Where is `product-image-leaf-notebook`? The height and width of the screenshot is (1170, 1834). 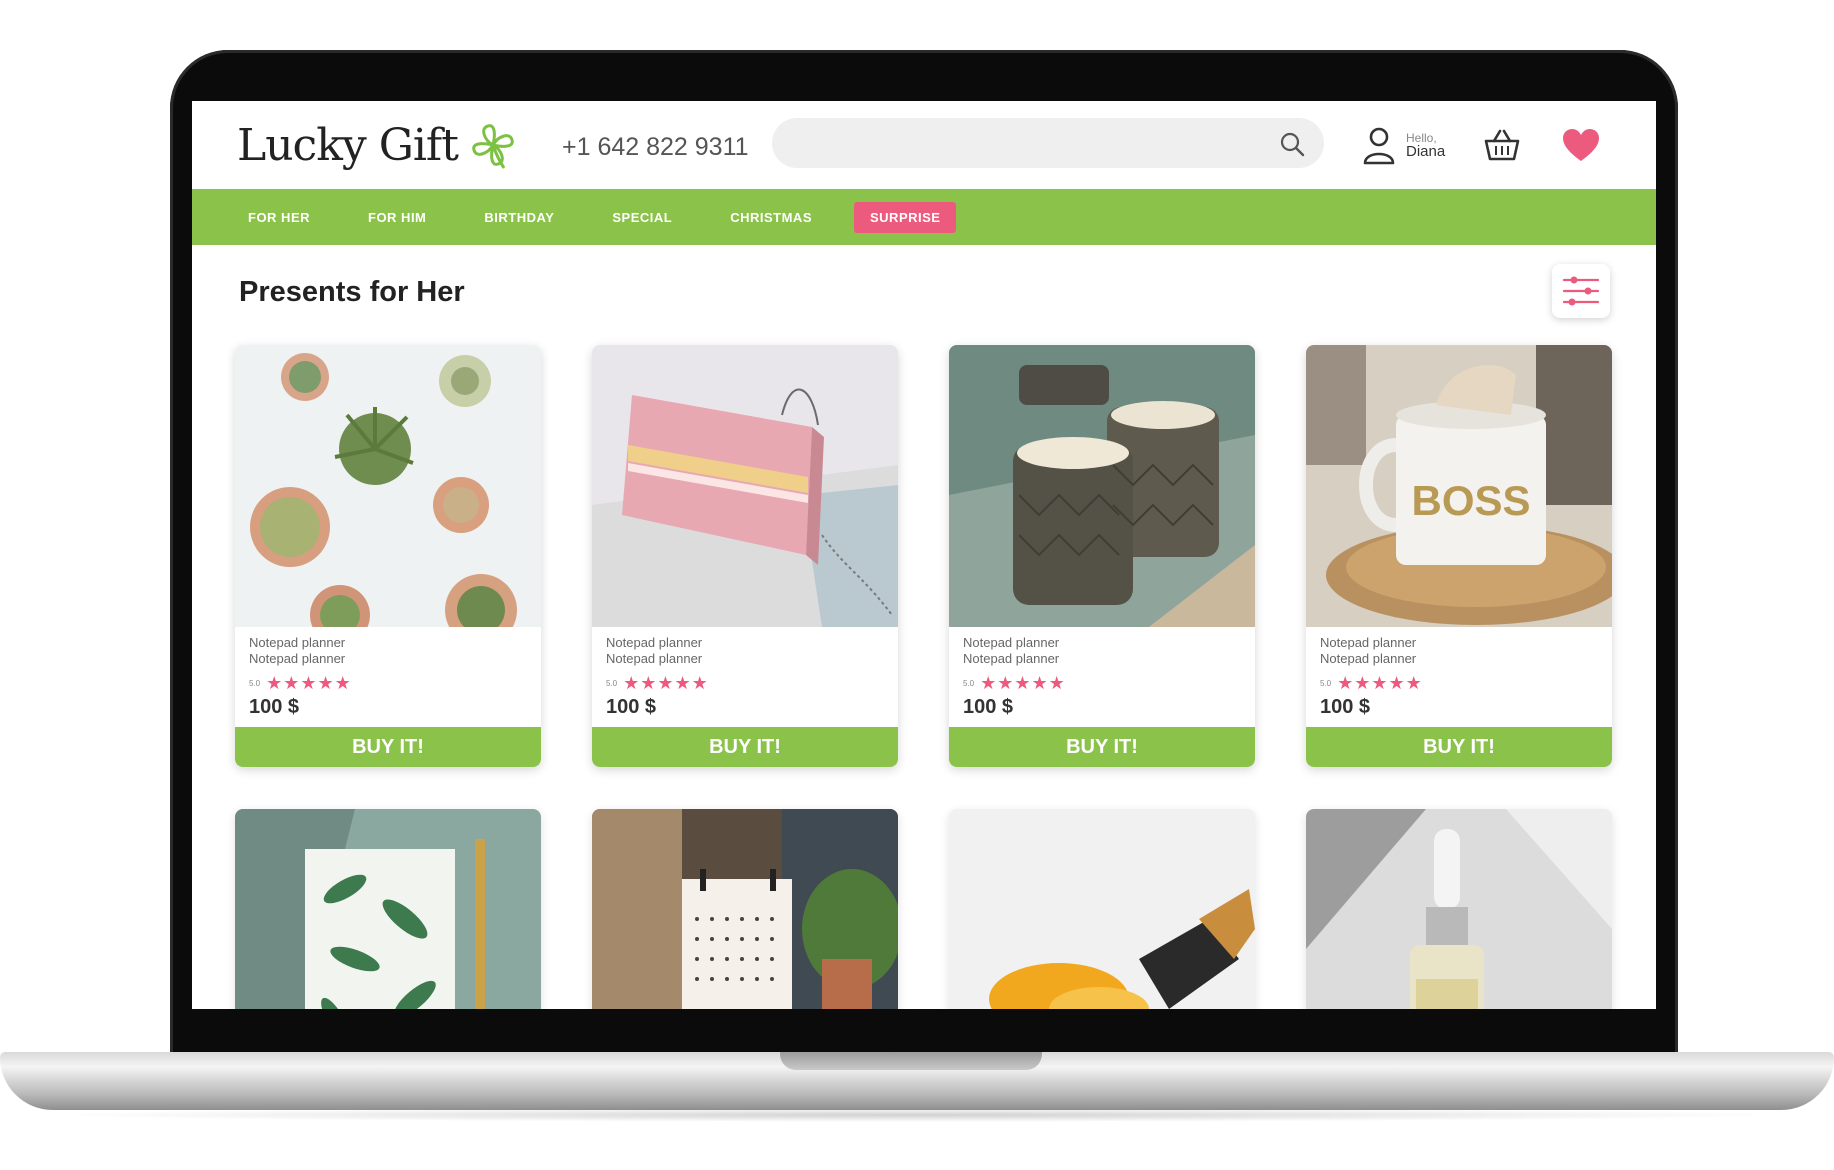 product-image-leaf-notebook is located at coordinates (388, 909).